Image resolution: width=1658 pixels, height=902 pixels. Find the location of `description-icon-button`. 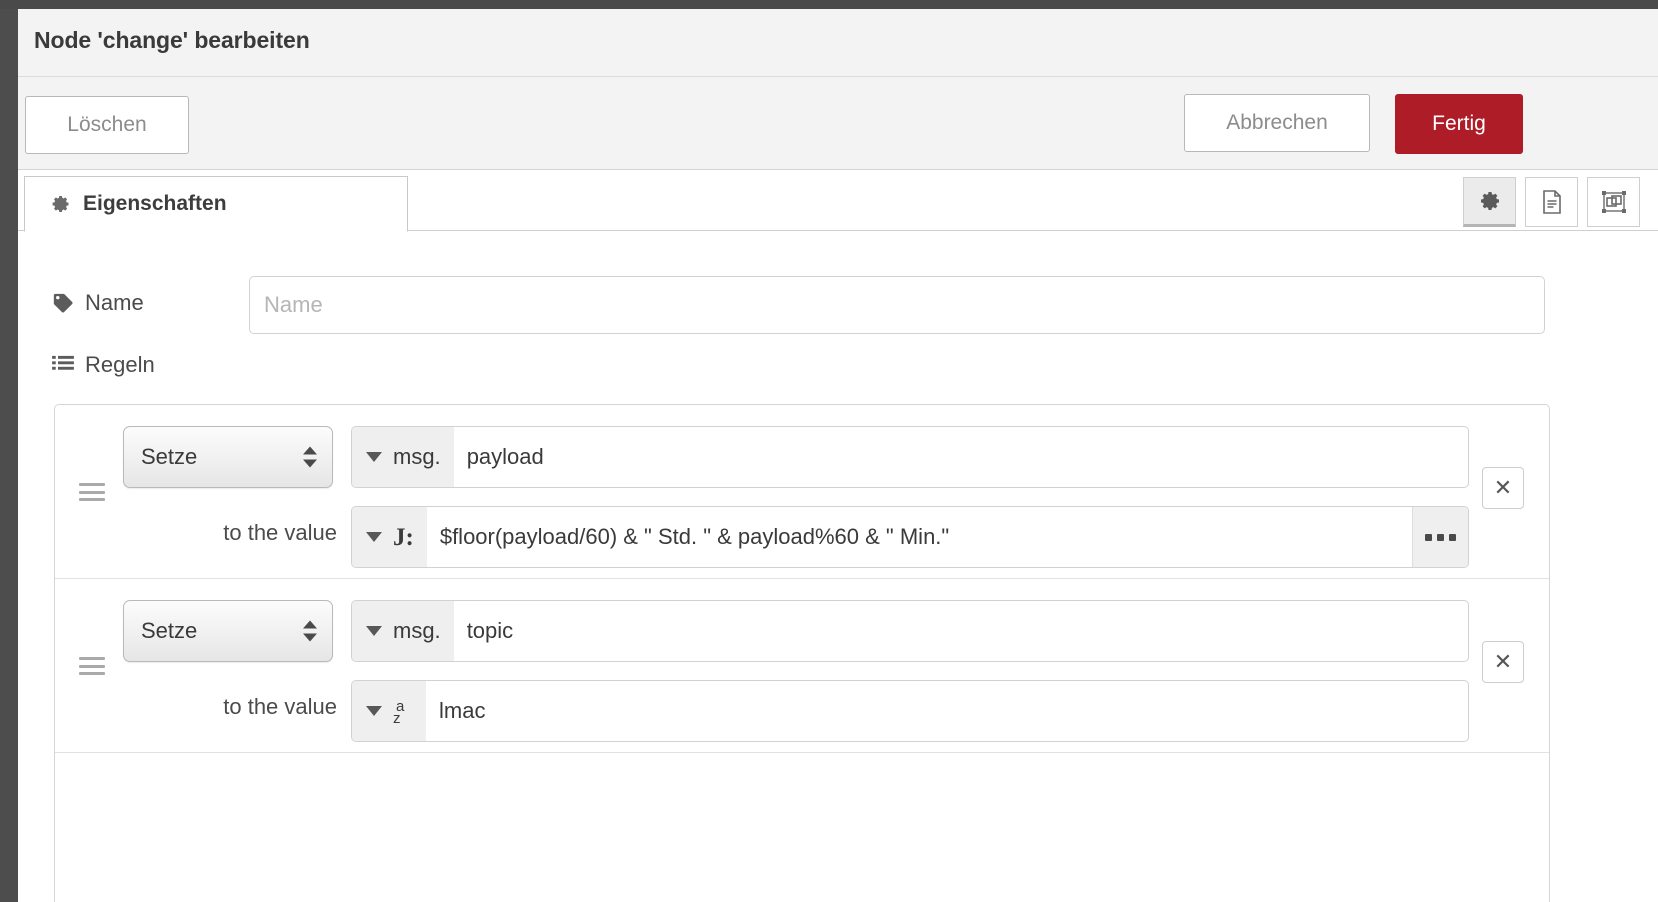

description-icon-button is located at coordinates (1551, 202).